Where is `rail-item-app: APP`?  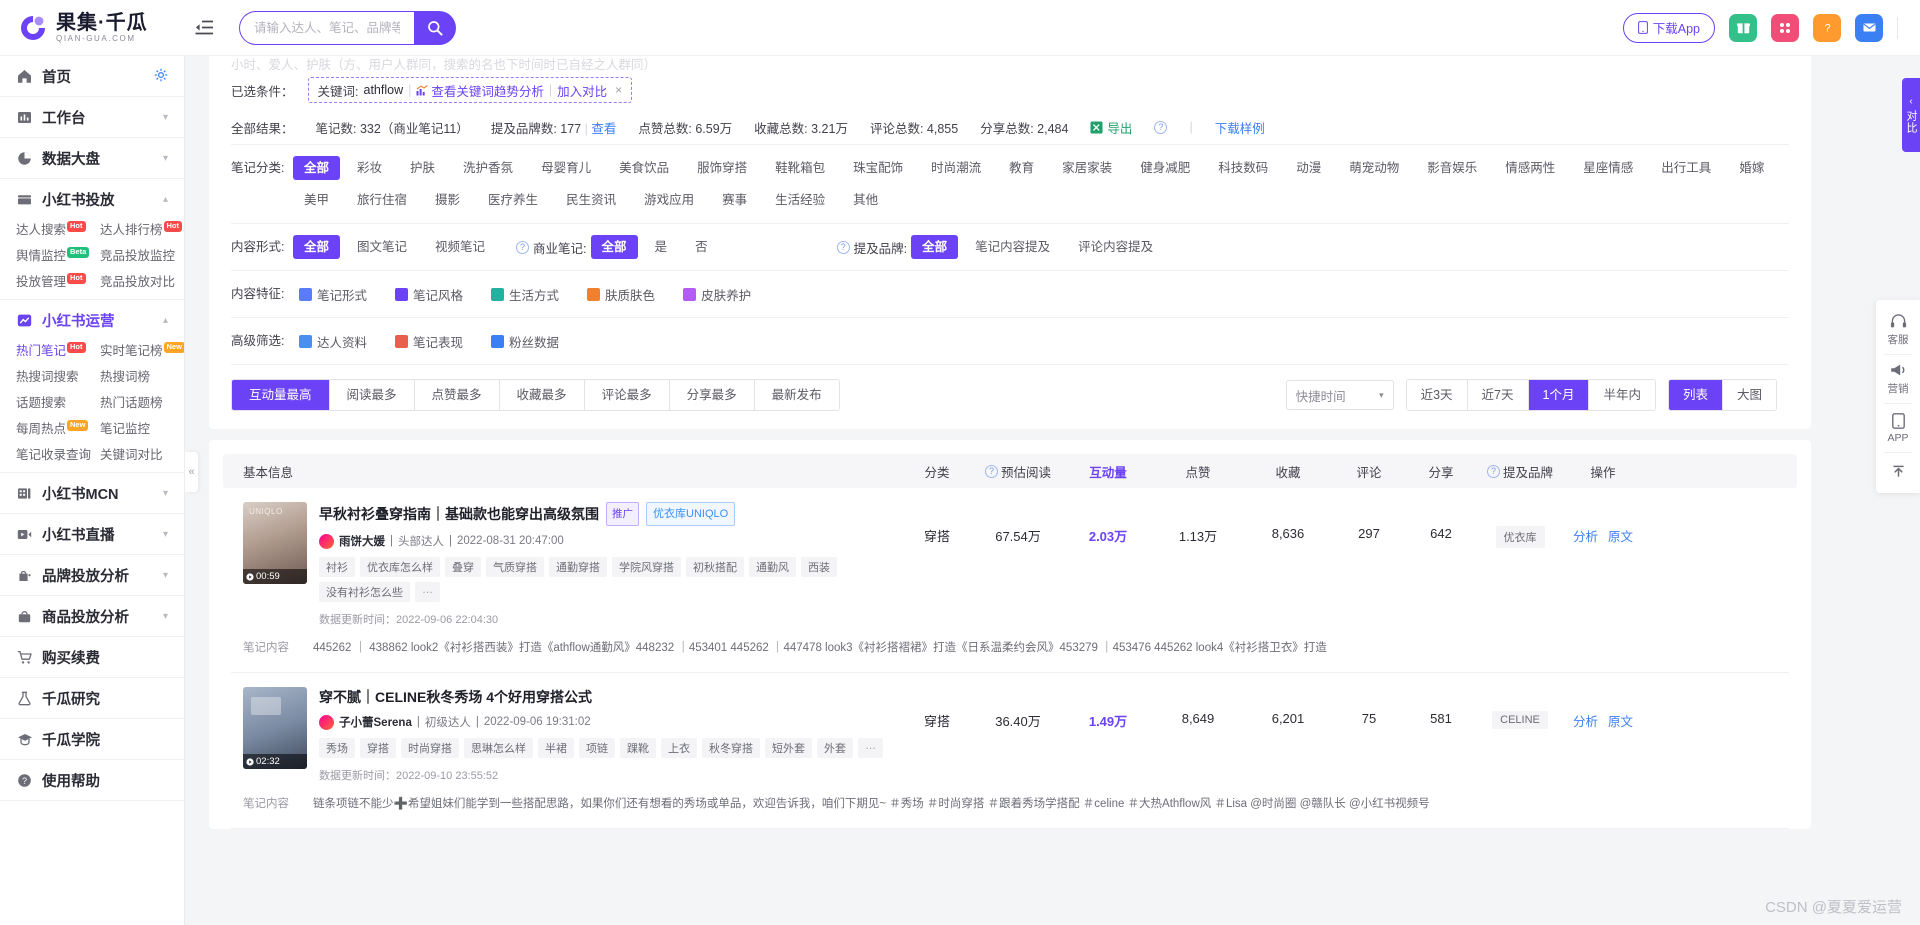
rail-item-app: APP is located at coordinates (1898, 428).